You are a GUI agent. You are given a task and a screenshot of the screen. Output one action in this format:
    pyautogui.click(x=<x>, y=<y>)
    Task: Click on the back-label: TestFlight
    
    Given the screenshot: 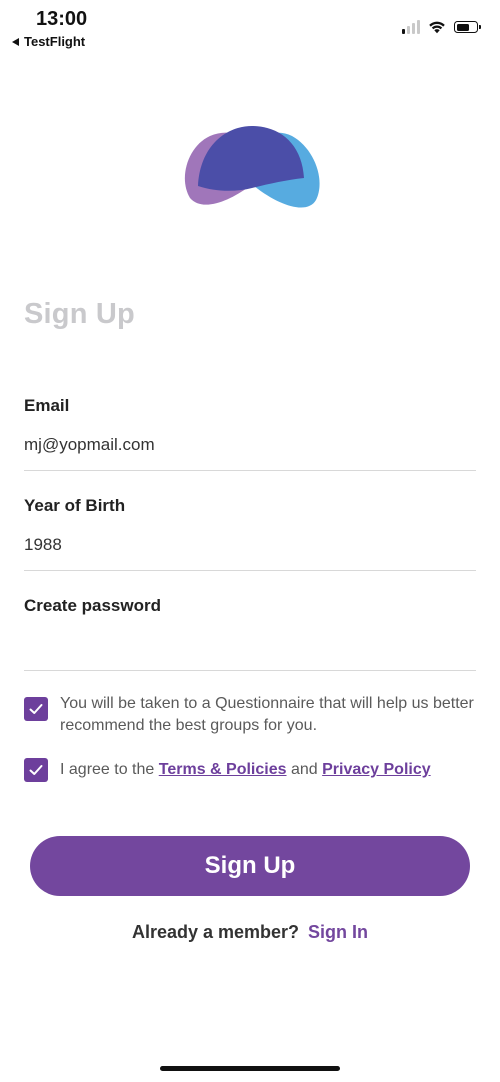 What is the action you would take?
    pyautogui.click(x=55, y=41)
    